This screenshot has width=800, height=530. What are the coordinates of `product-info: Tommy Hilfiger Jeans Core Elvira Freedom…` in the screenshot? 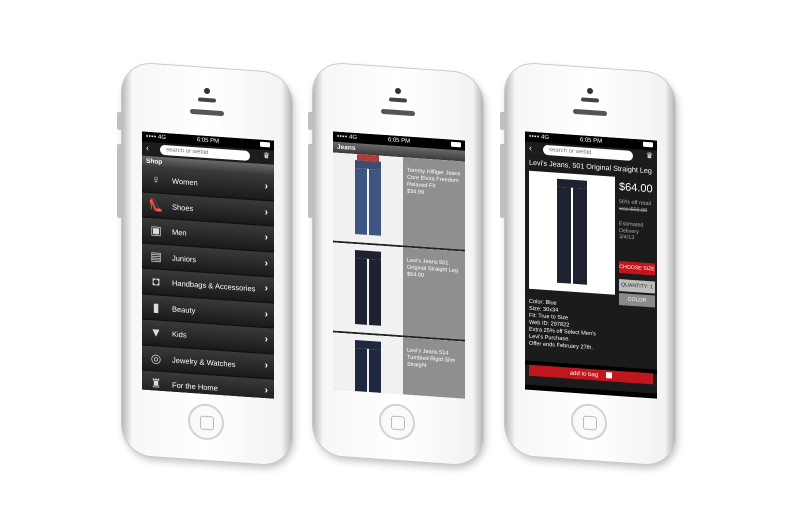 It's located at (434, 203).